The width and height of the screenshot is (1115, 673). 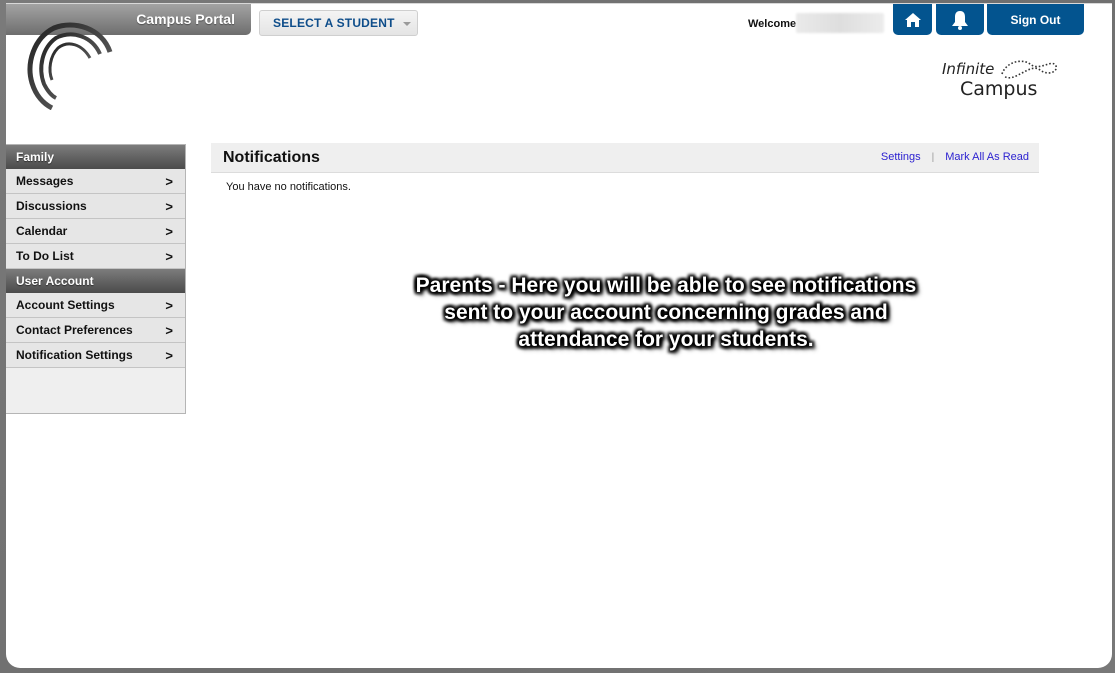 What do you see at coordinates (45, 181) in the screenshot?
I see `sidebar-item-label: Messages` at bounding box center [45, 181].